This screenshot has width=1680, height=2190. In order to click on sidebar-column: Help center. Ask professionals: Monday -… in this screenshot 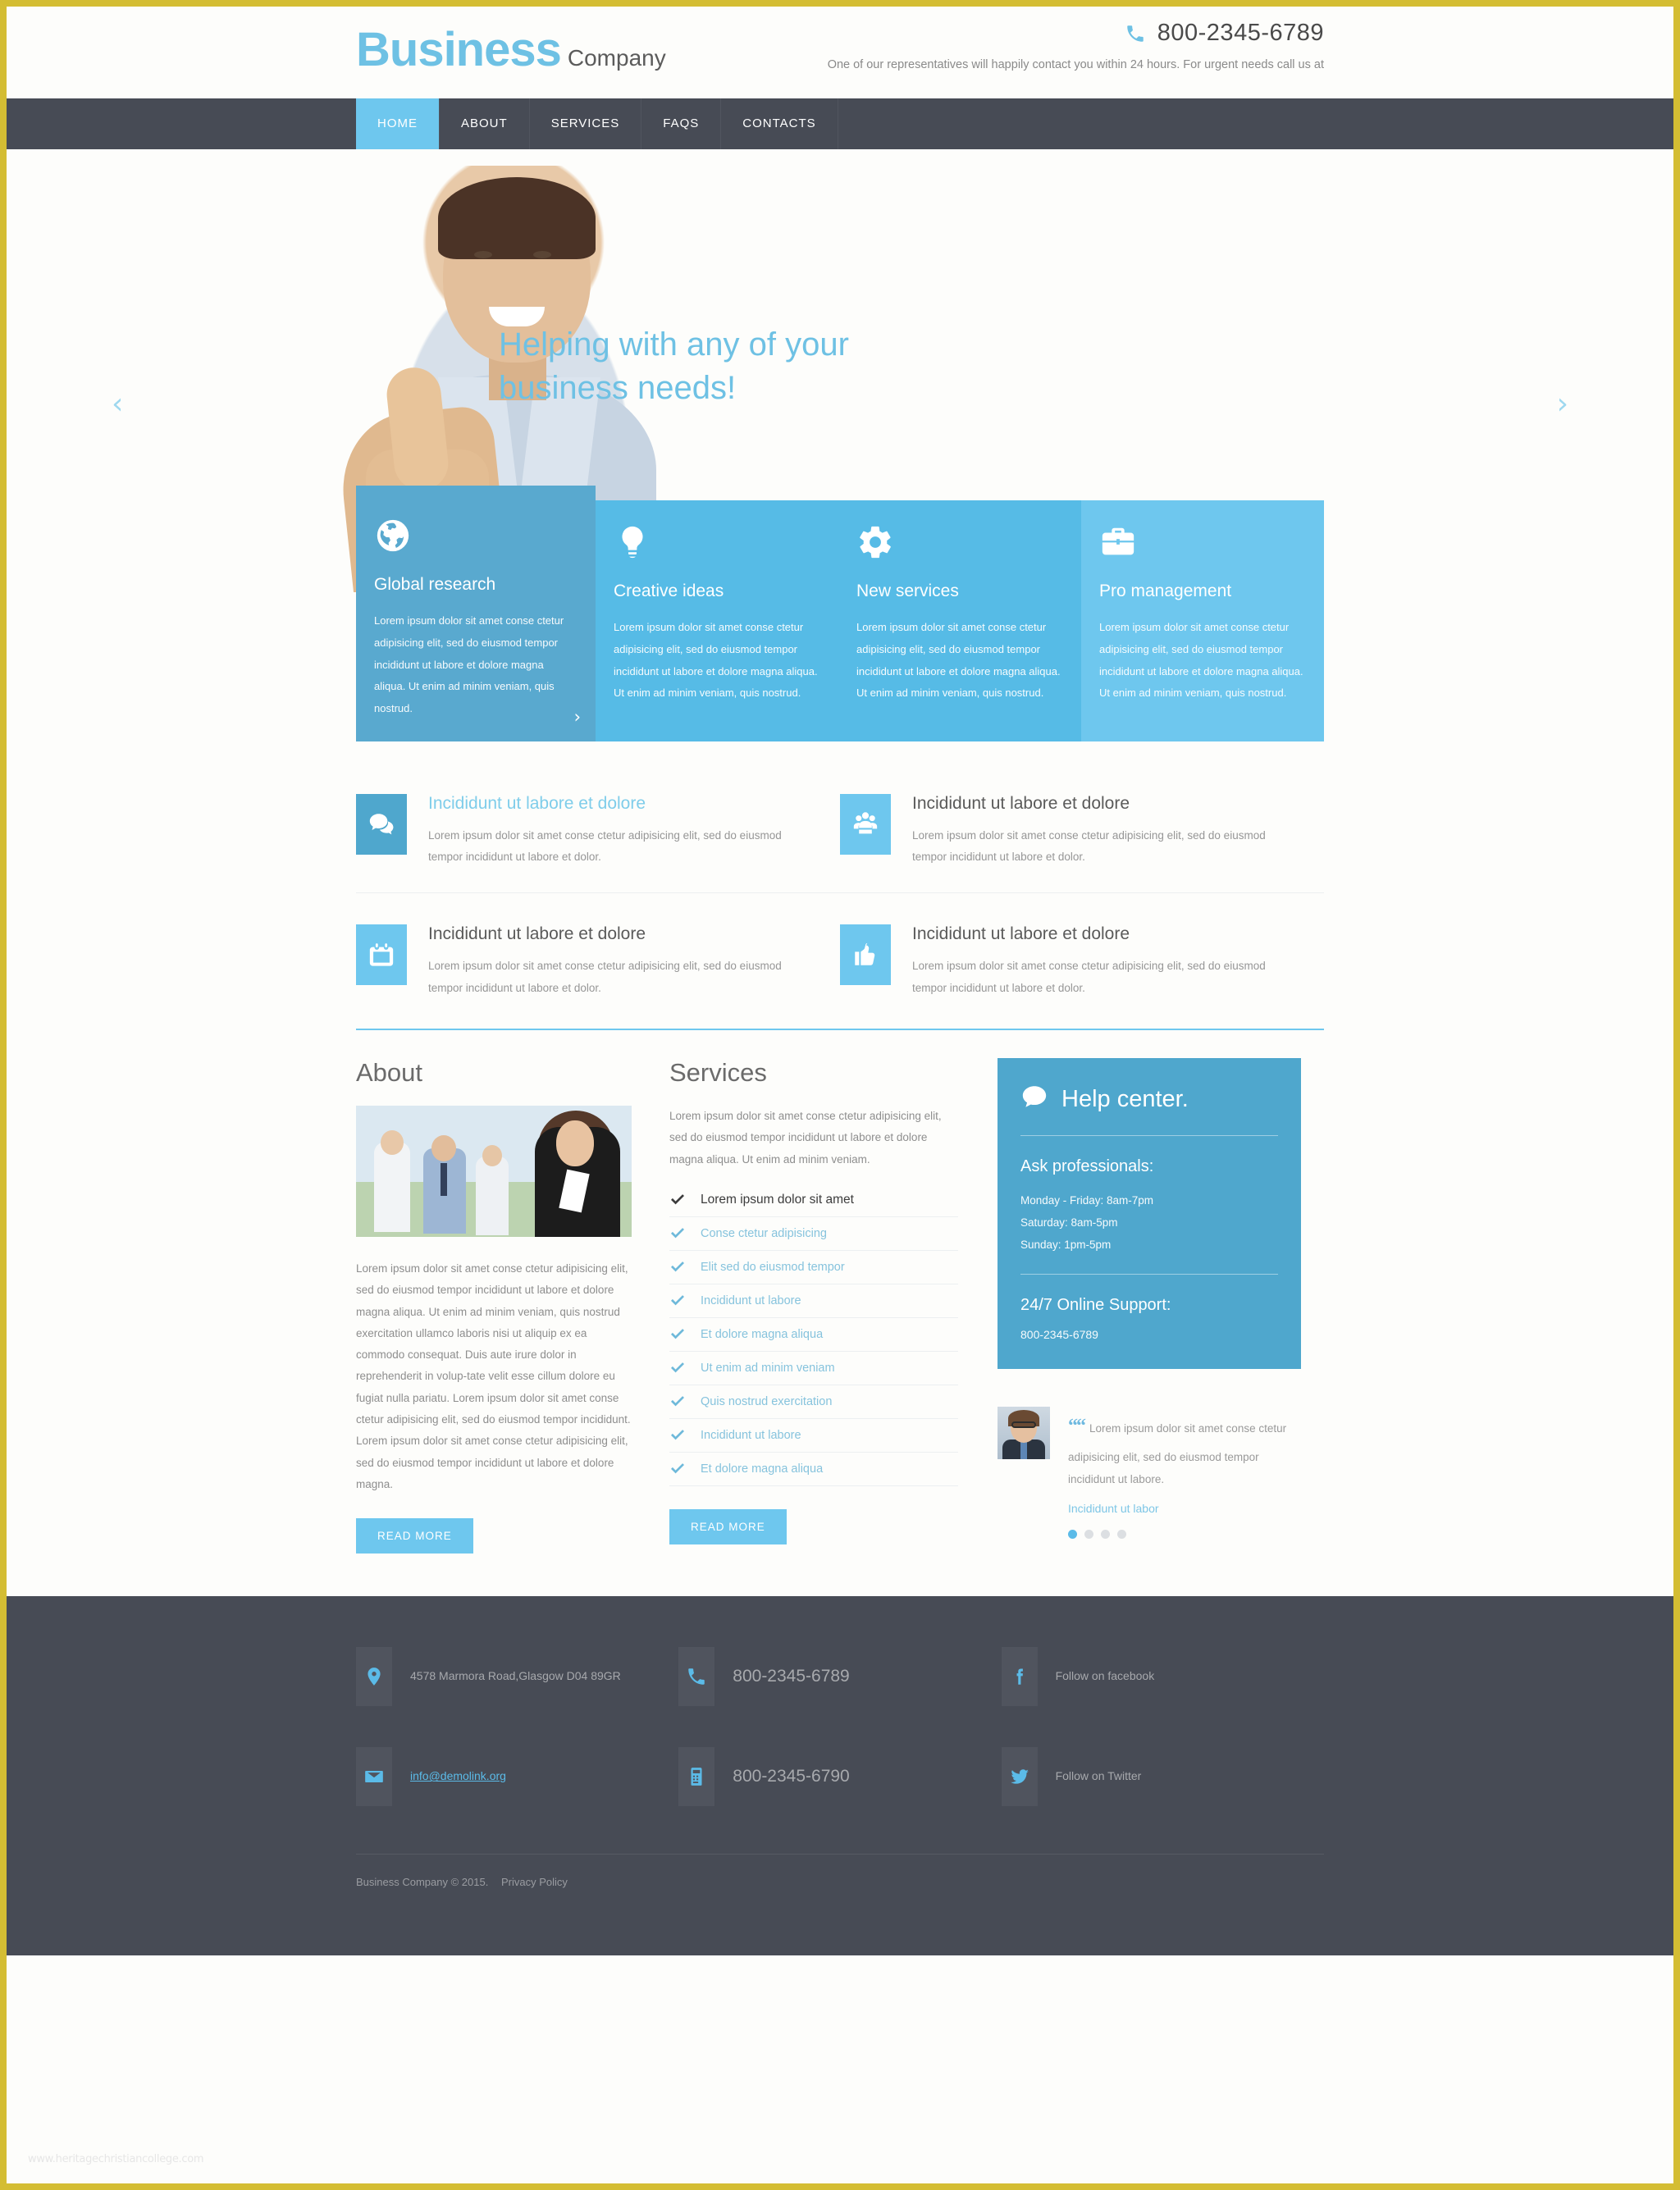, I will do `click(1149, 1305)`.